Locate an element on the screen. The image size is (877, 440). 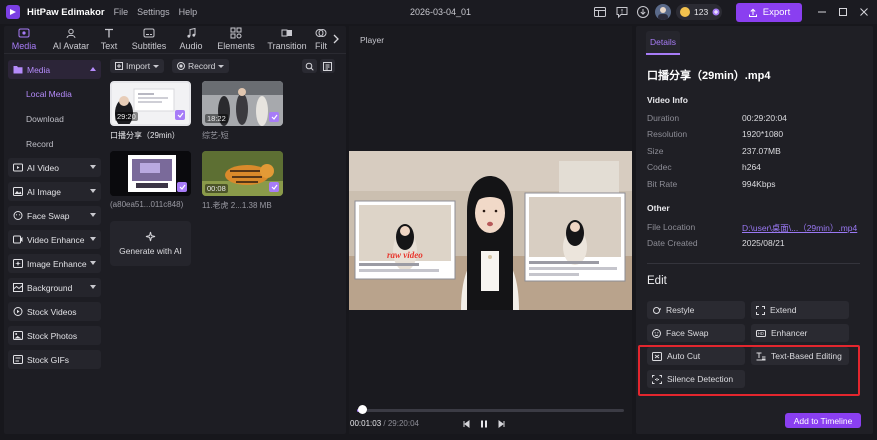
info-label: Date Created is located at coordinates (672, 243).